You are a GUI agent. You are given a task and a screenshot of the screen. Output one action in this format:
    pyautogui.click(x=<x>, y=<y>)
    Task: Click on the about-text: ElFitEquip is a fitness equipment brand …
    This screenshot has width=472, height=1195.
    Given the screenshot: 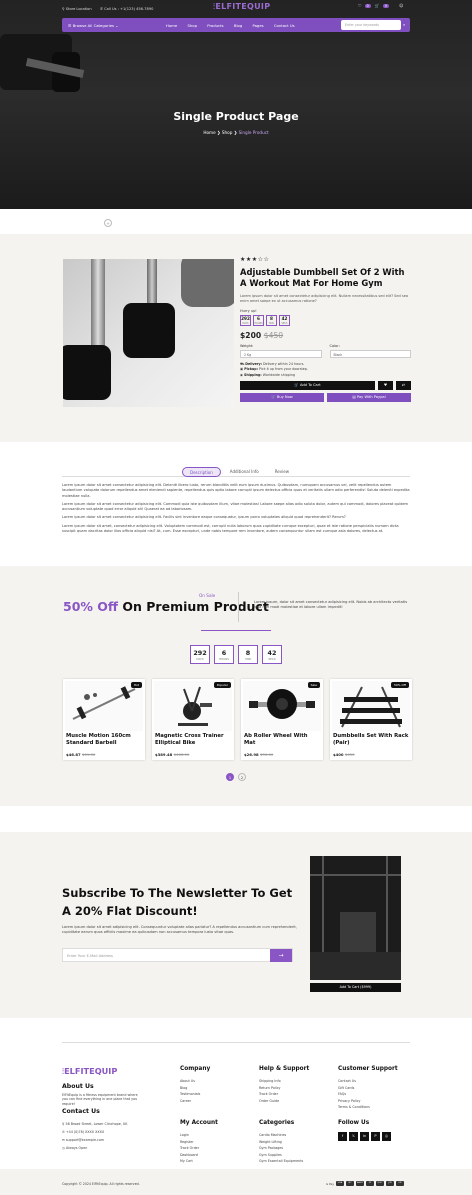 What is the action you would take?
    pyautogui.click(x=100, y=1099)
    